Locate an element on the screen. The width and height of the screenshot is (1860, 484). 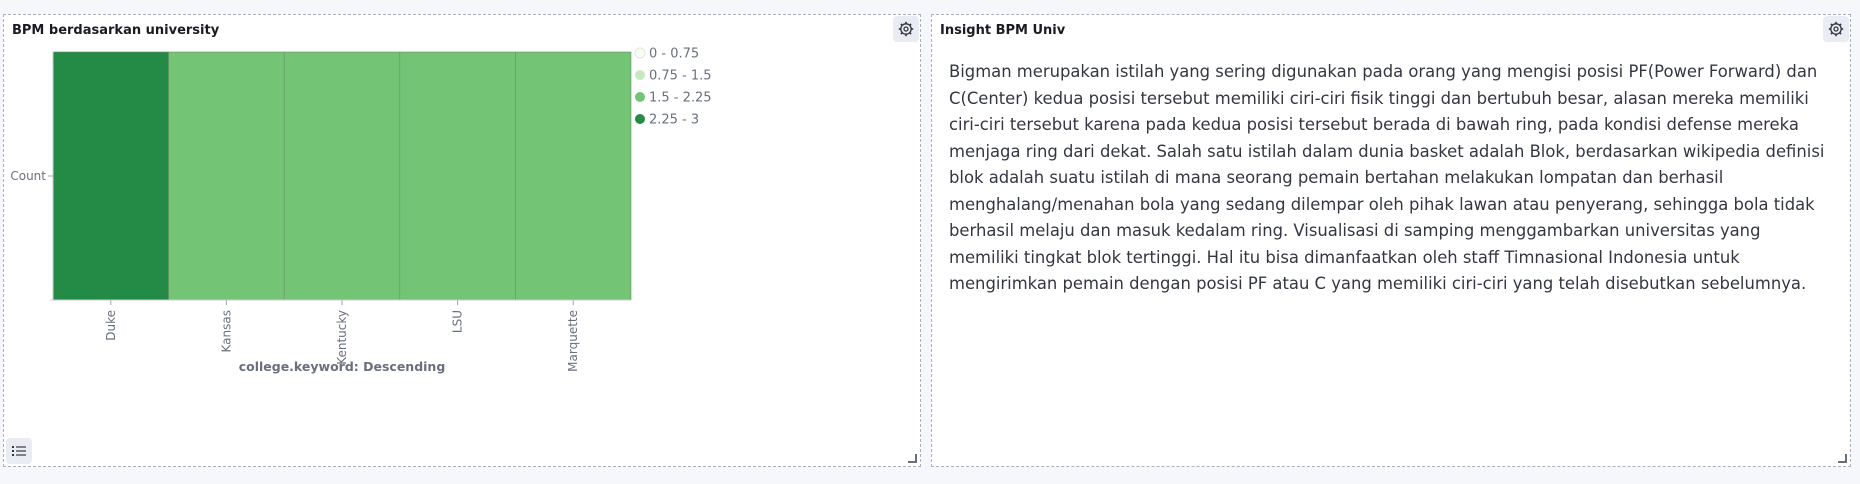
panel-title: Insight BPM Univ is located at coordinates (1003, 30).